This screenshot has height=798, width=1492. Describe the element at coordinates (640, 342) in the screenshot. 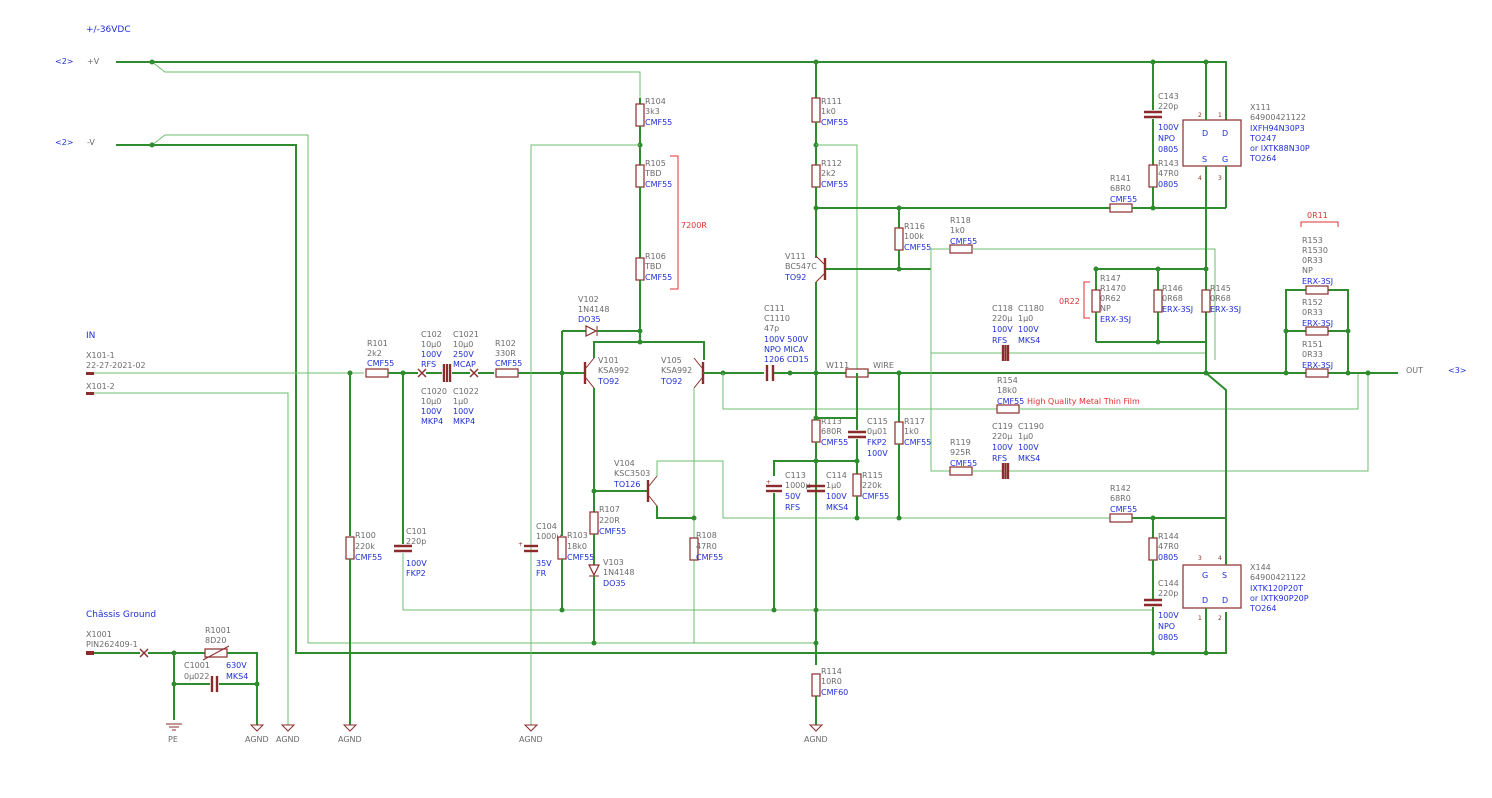

I see `junction` at that location.